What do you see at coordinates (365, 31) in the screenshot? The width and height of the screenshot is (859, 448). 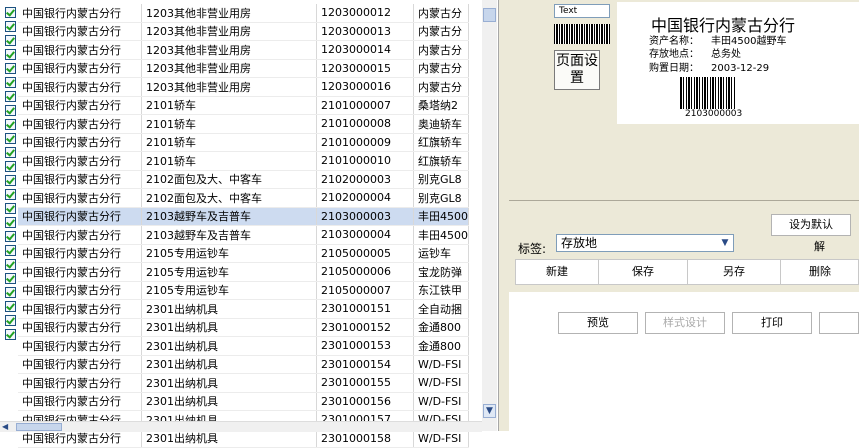 I see `code-cell: 1203000013` at bounding box center [365, 31].